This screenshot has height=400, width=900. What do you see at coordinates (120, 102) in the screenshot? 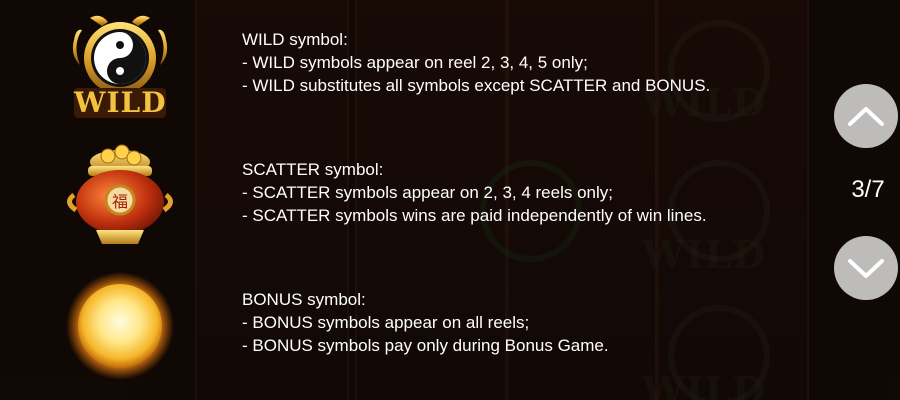
I see `wild-icon-text: WILD` at bounding box center [120, 102].